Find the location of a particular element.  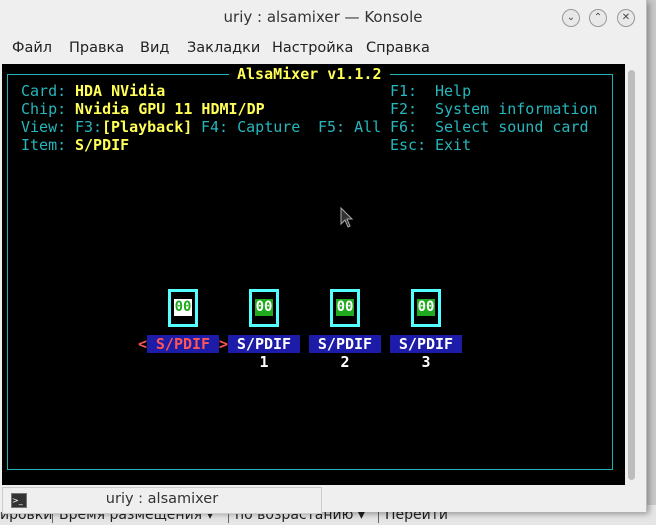

key-f2: F2: is located at coordinates (404, 109).